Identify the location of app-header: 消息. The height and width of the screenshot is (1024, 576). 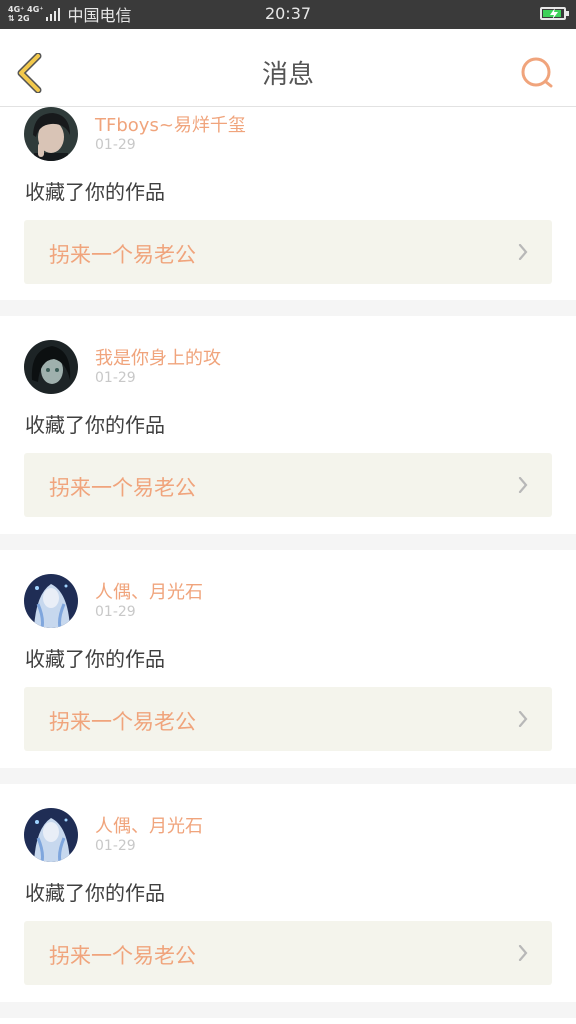
(288, 68).